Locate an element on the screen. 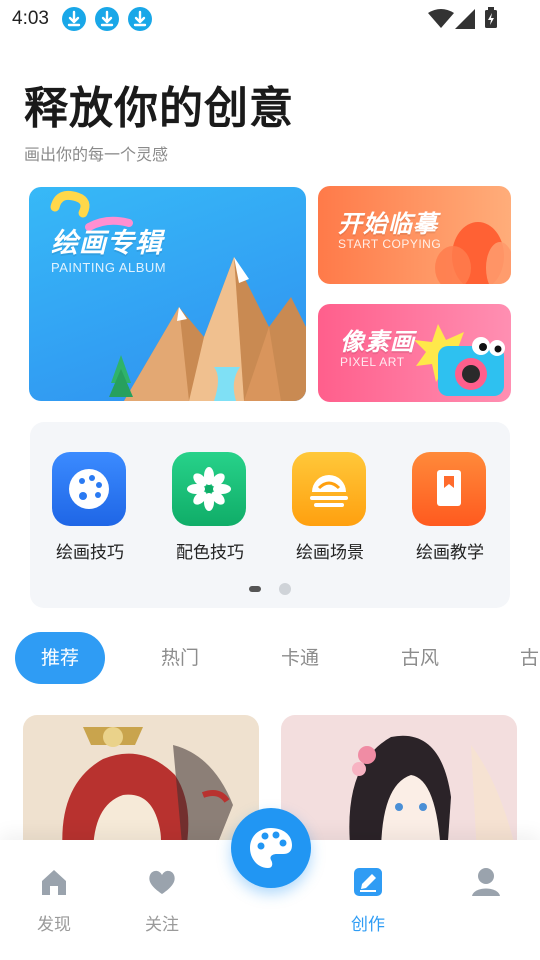  banner-painting-album: 绘画专辑 PAINTING ALBUM is located at coordinates (167, 294).